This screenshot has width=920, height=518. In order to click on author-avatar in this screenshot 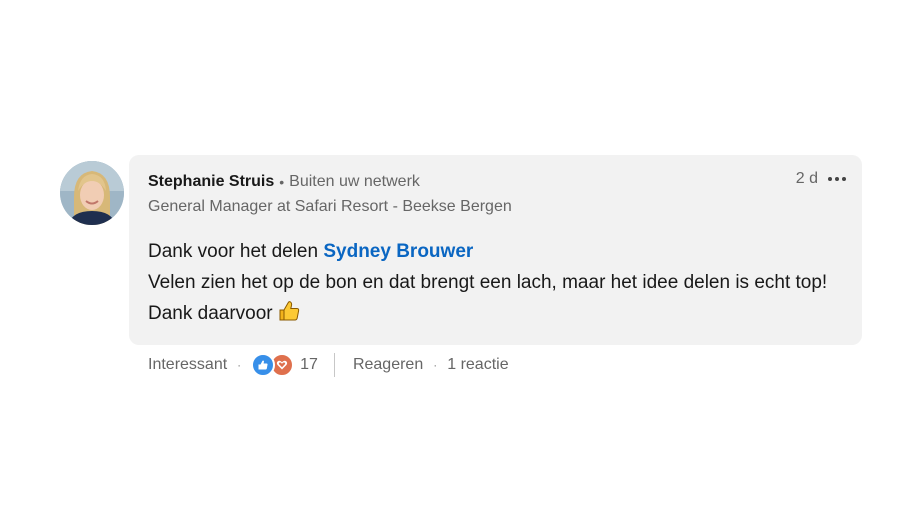, I will do `click(92, 193)`.